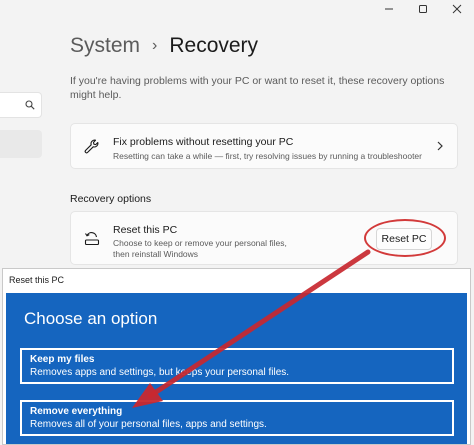 The height and width of the screenshot is (445, 474). What do you see at coordinates (203, 142) in the screenshot?
I see `fix-problems-title: Fix problems without resetting your PC` at bounding box center [203, 142].